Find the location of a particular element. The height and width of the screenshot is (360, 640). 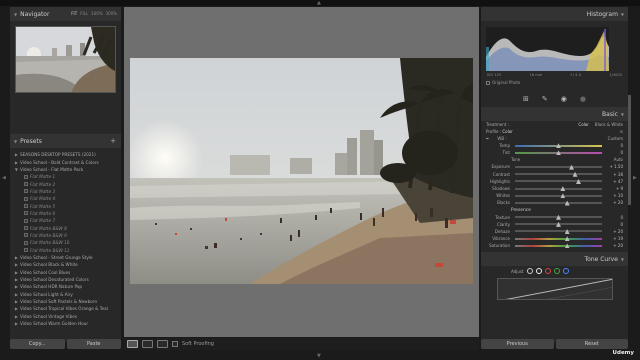

slider-value: + 1.50 is located at coordinates (614, 166).